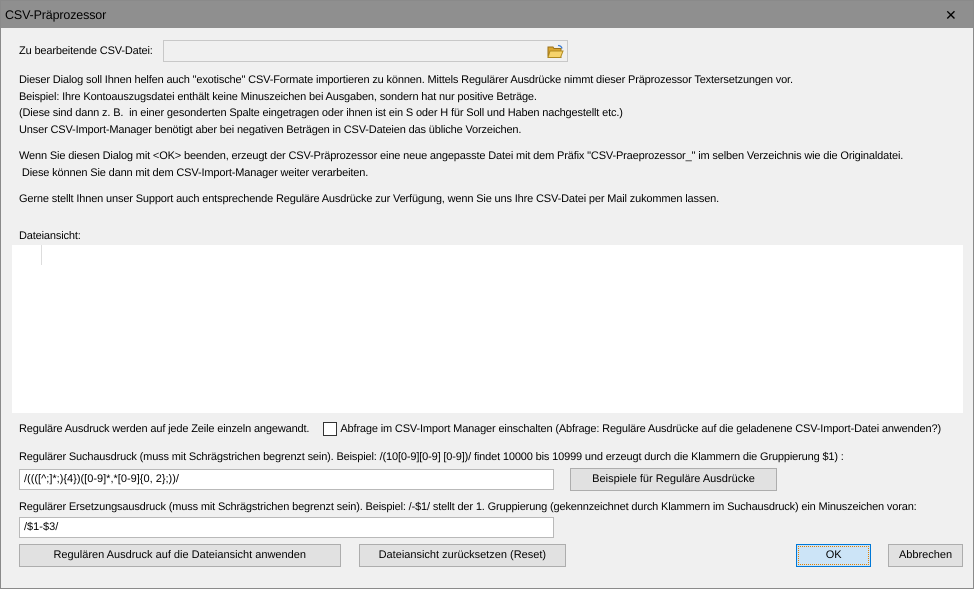 This screenshot has height=589, width=974. I want to click on description-text: Wenn Sie diesen Dialog mit <OK> beenden, erzeugt der CSV-Präprozessor eine neue angepasste Datei mit dem Präfix "CSV-Praeprozessor_" im selben Verzeichnis wie die Originaldatei., so click(461, 156).